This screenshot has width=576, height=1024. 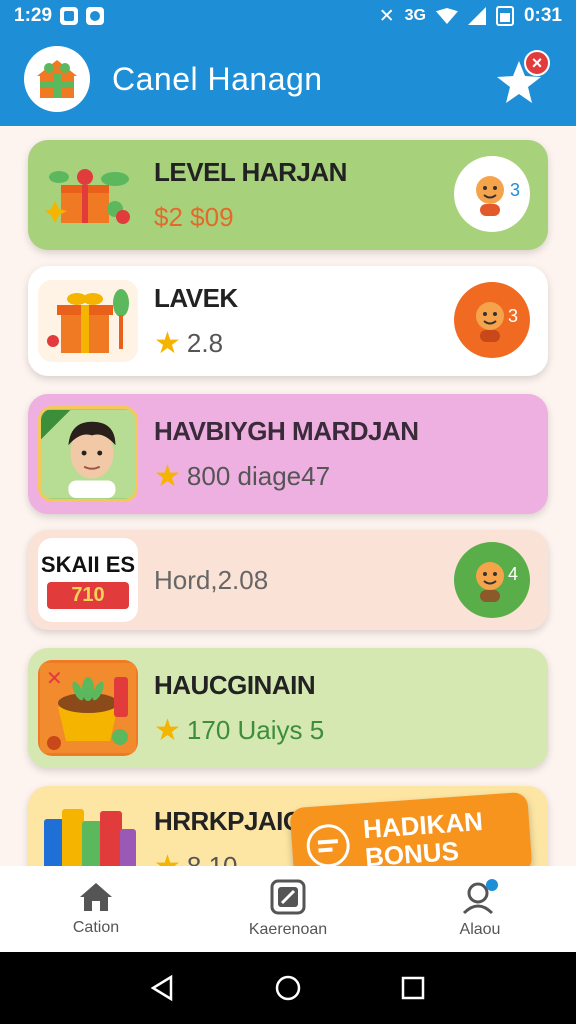 What do you see at coordinates (288, 580) in the screenshot?
I see `level-card: SKAII ES 710 Hord,2.08 4` at bounding box center [288, 580].